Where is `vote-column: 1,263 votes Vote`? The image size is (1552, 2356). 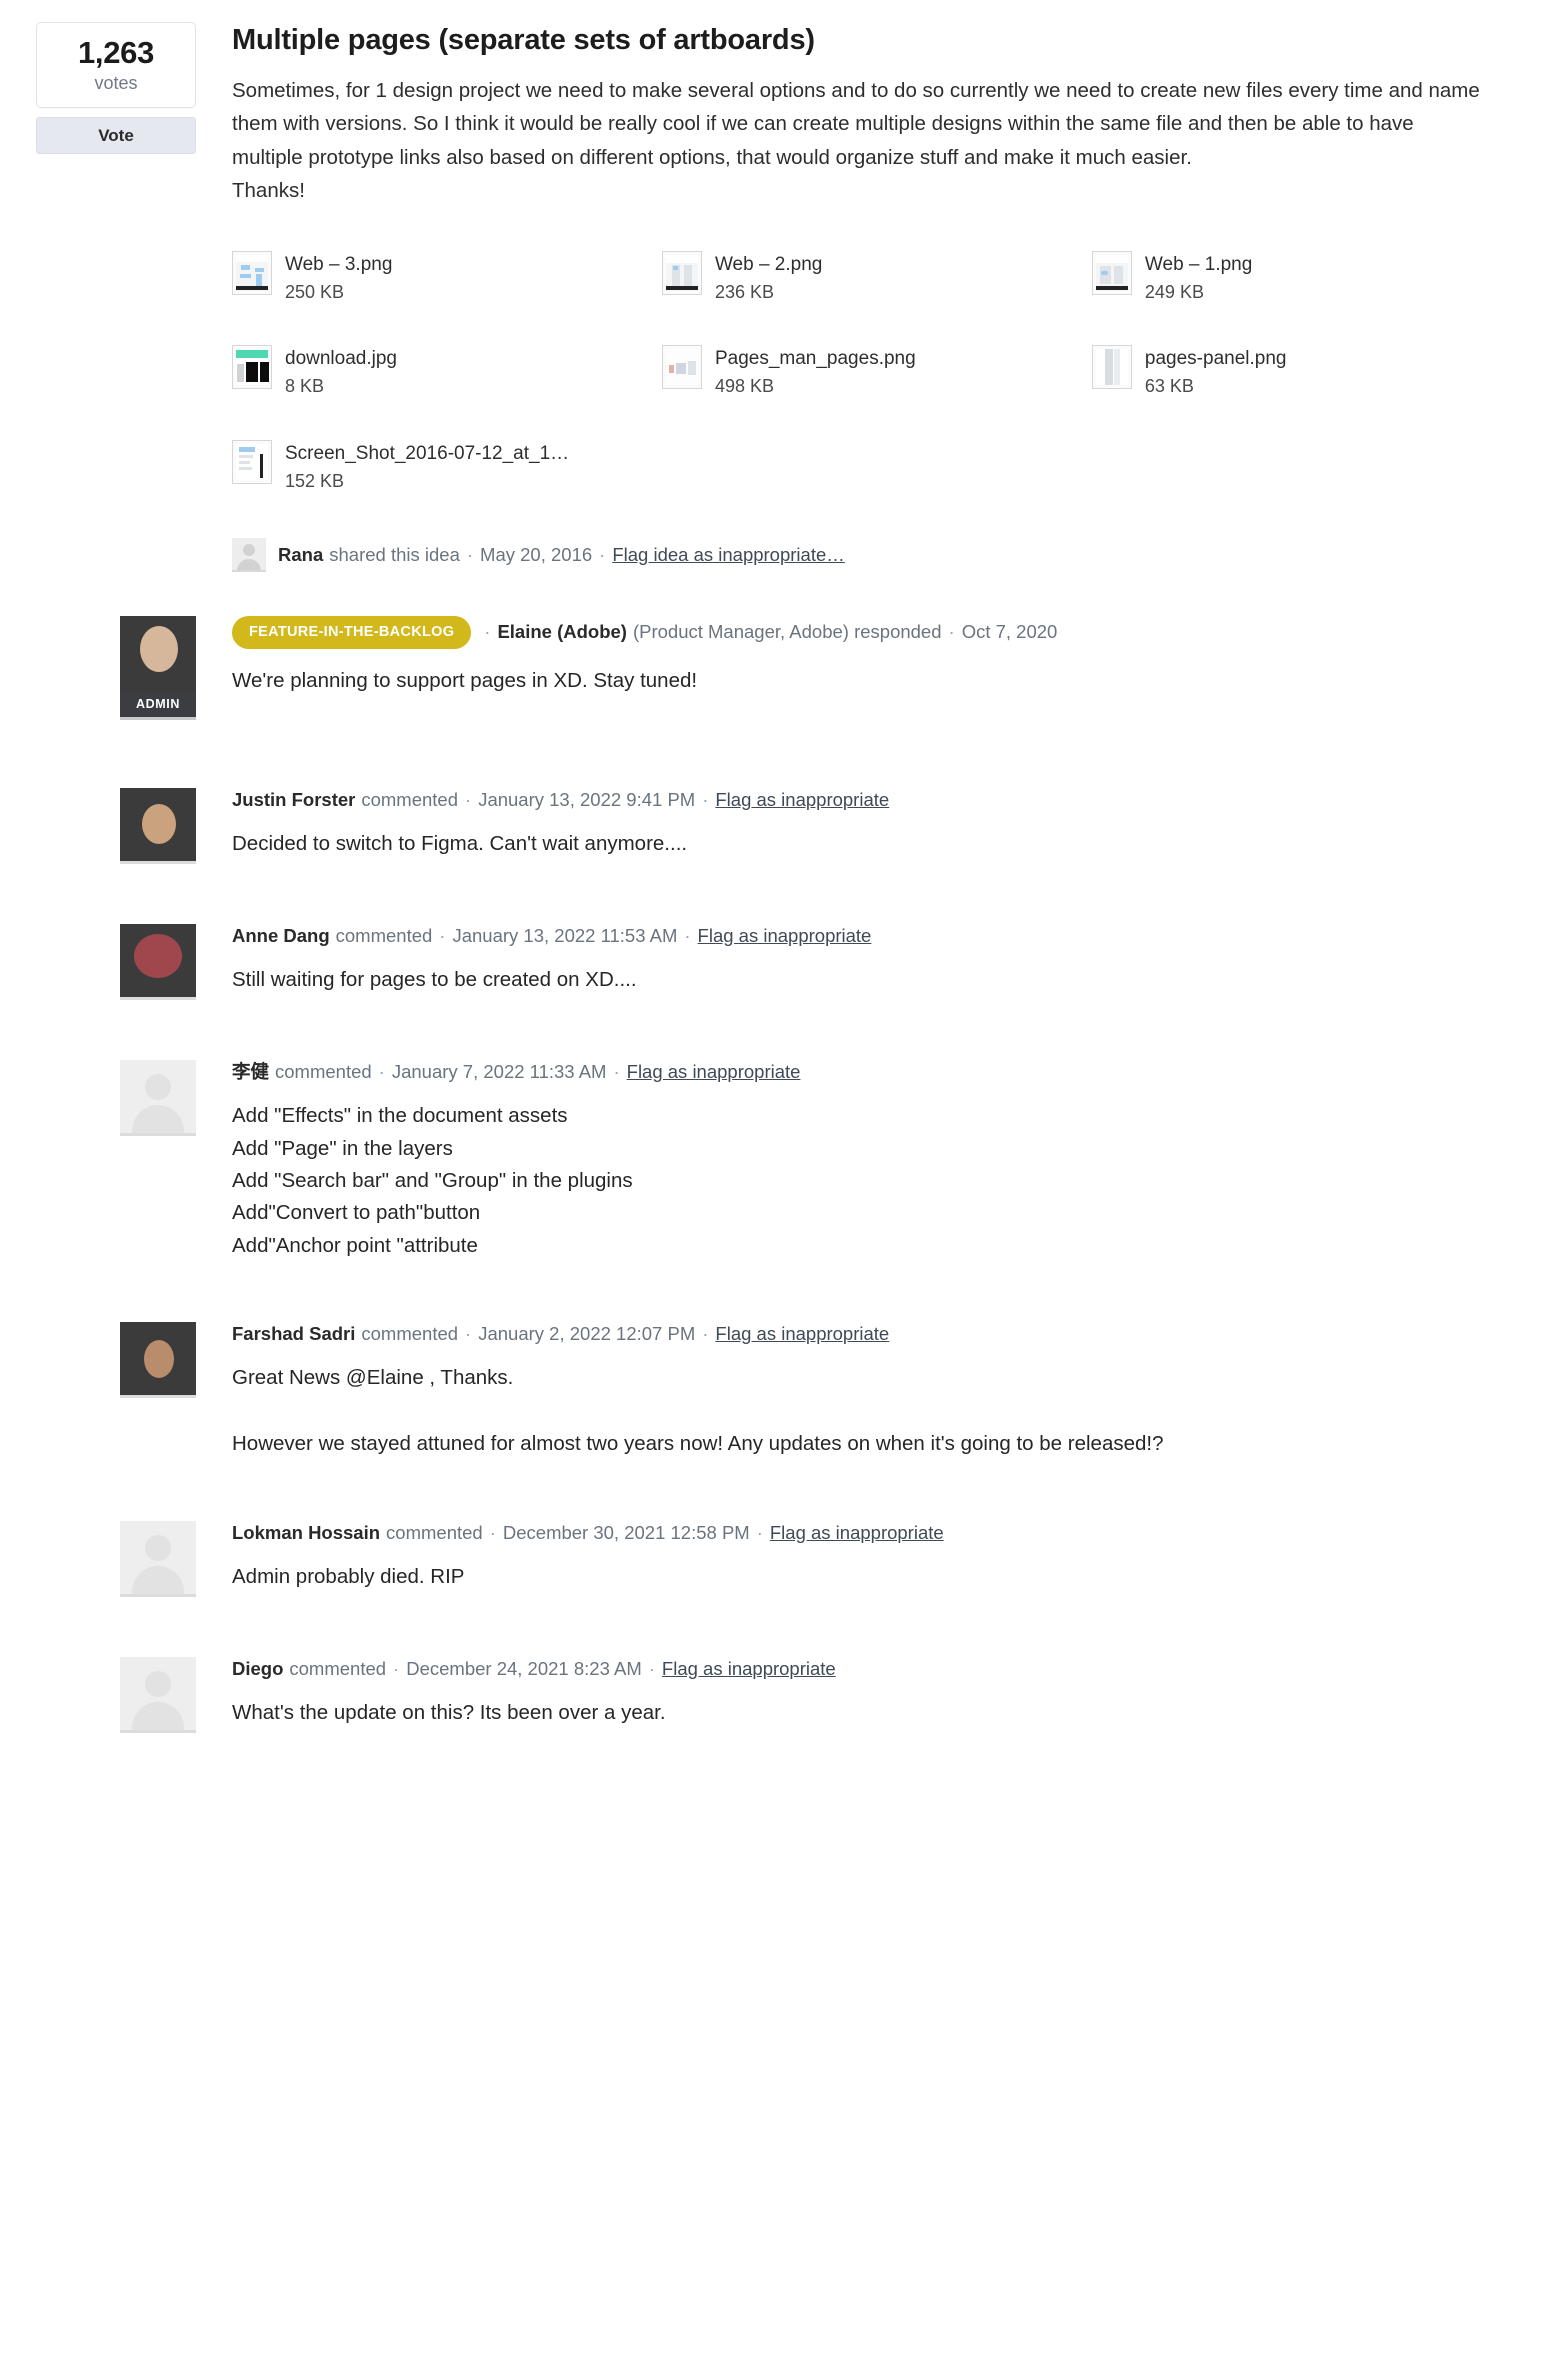 vote-column: 1,263 votes Vote is located at coordinates (116, 88).